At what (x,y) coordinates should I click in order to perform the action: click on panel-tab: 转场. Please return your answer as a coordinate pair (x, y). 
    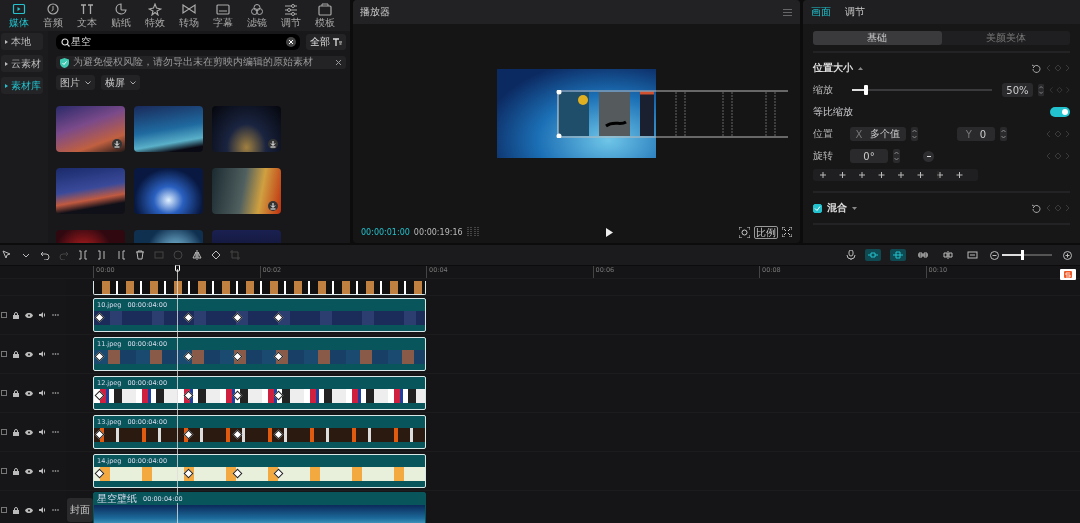
    Looking at the image, I should click on (189, 15).